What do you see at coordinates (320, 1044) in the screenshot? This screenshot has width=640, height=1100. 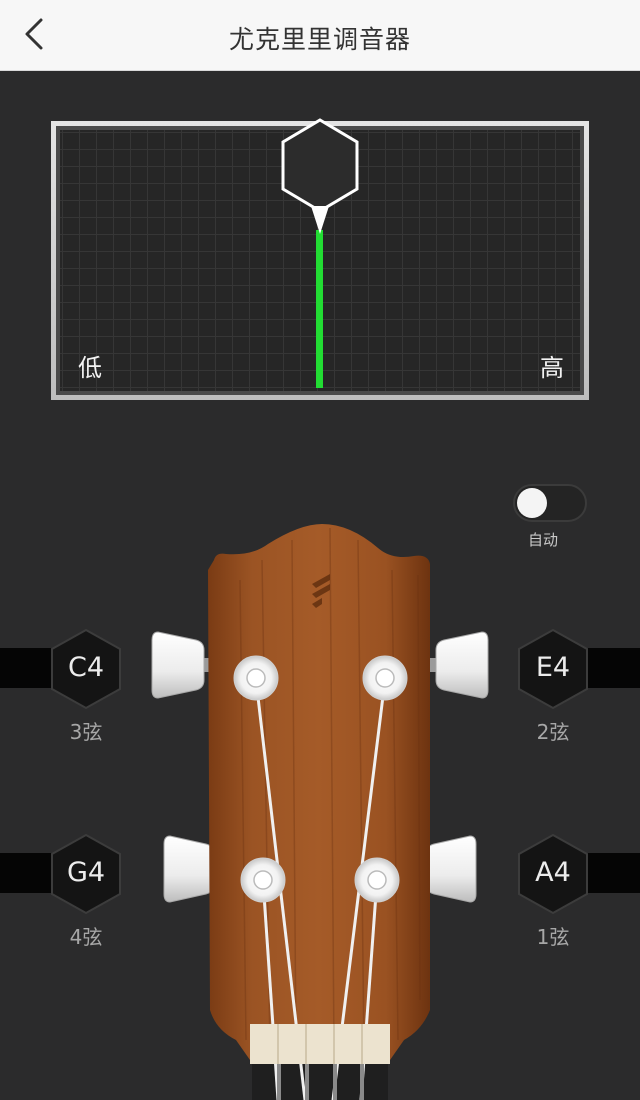 I see `ukulele-nut` at bounding box center [320, 1044].